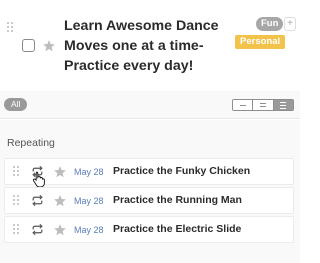  Describe the element at coordinates (177, 200) in the screenshot. I see `item-title: Practice the Running Man` at that location.